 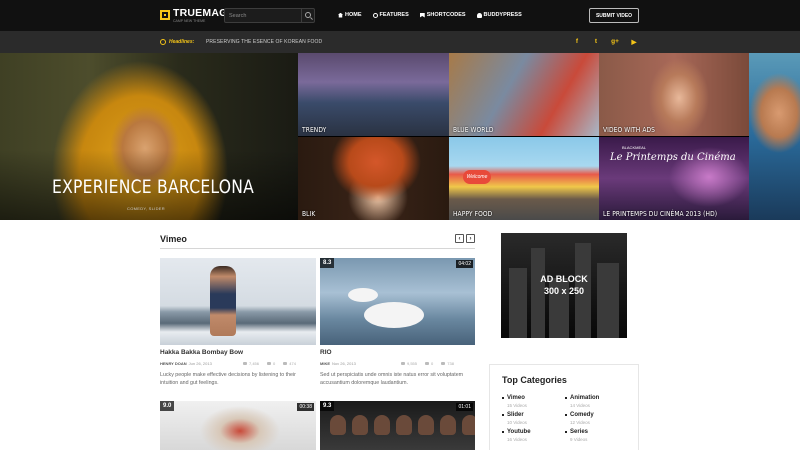 What do you see at coordinates (200, 13) in the screenshot?
I see `logo-text: TRUEMAG` at bounding box center [200, 13].